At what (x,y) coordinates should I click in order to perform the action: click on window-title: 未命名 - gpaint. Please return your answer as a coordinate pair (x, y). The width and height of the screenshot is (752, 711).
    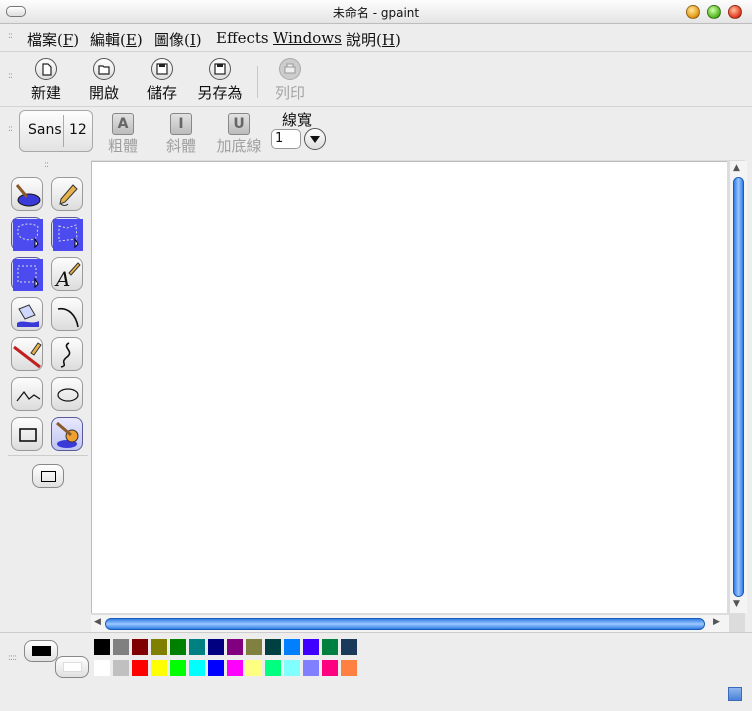
    Looking at the image, I should click on (376, 13).